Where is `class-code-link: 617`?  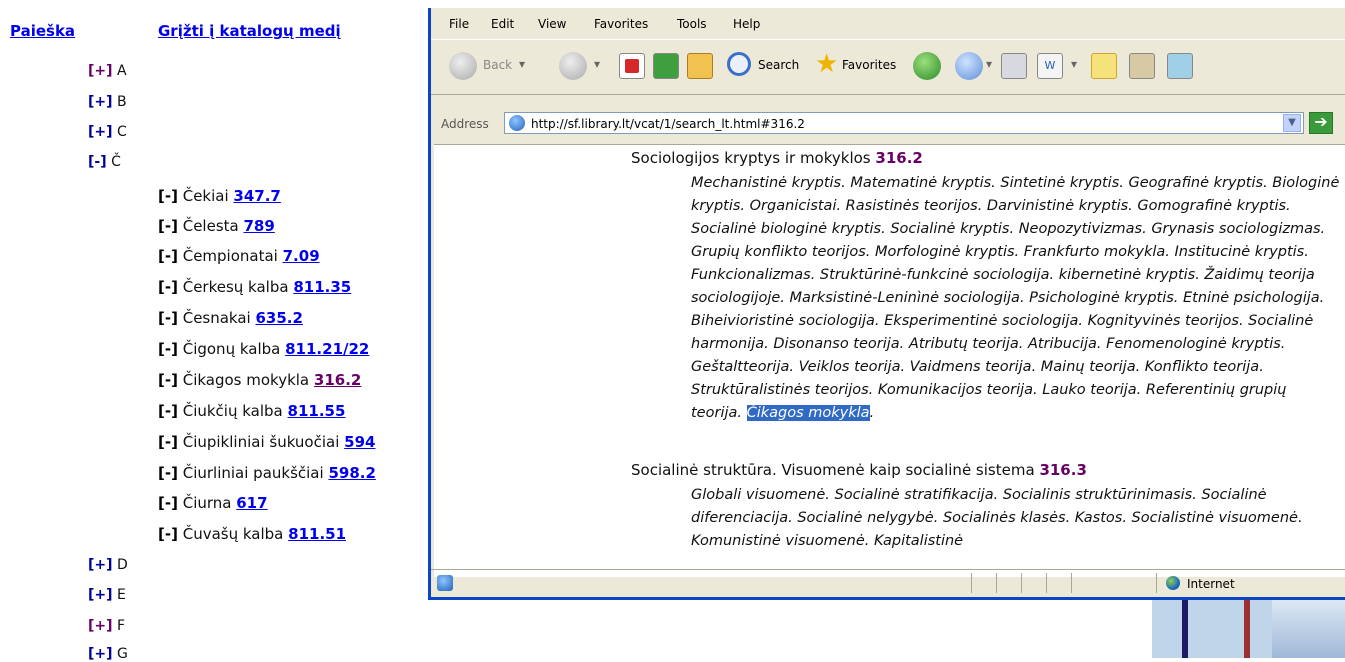 class-code-link: 617 is located at coordinates (251, 503).